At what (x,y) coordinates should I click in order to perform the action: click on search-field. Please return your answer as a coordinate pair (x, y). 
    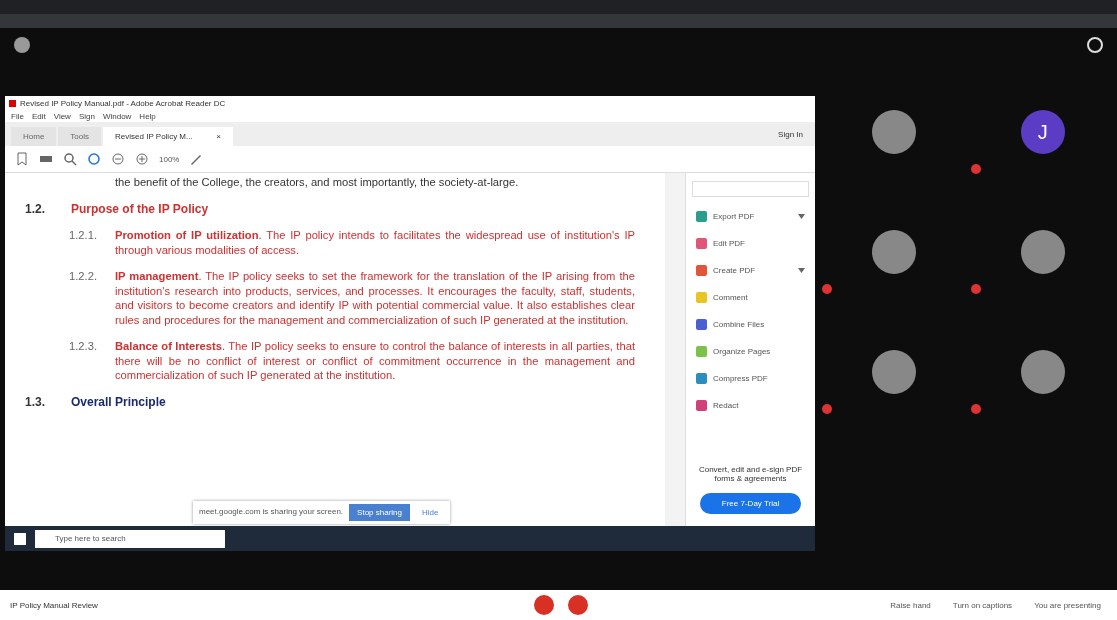
    Looking at the image, I should click on (750, 189).